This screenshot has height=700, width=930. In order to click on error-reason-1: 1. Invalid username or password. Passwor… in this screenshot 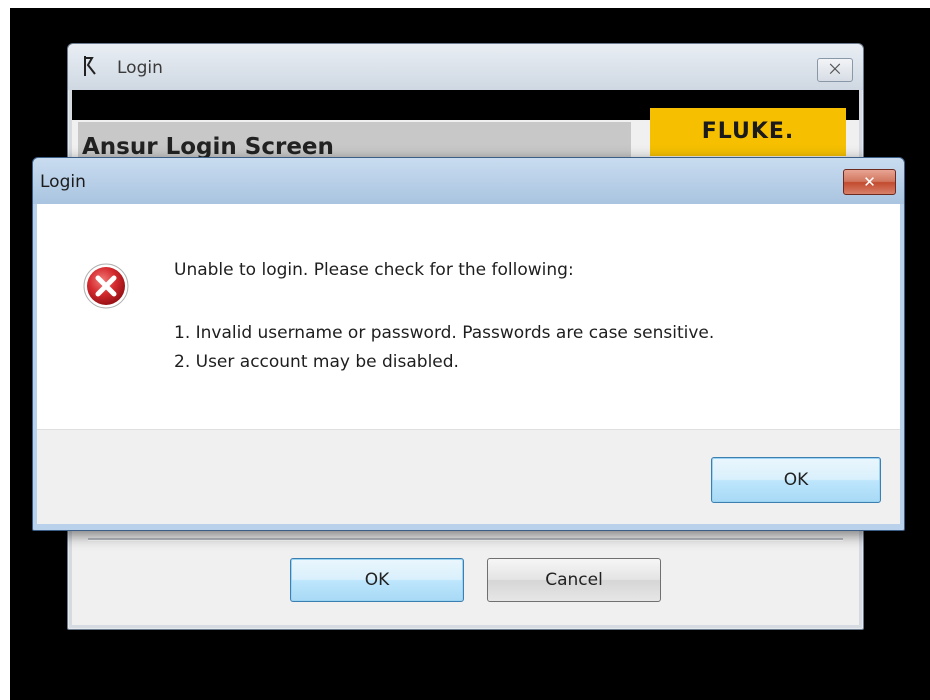, I will do `click(444, 333)`.